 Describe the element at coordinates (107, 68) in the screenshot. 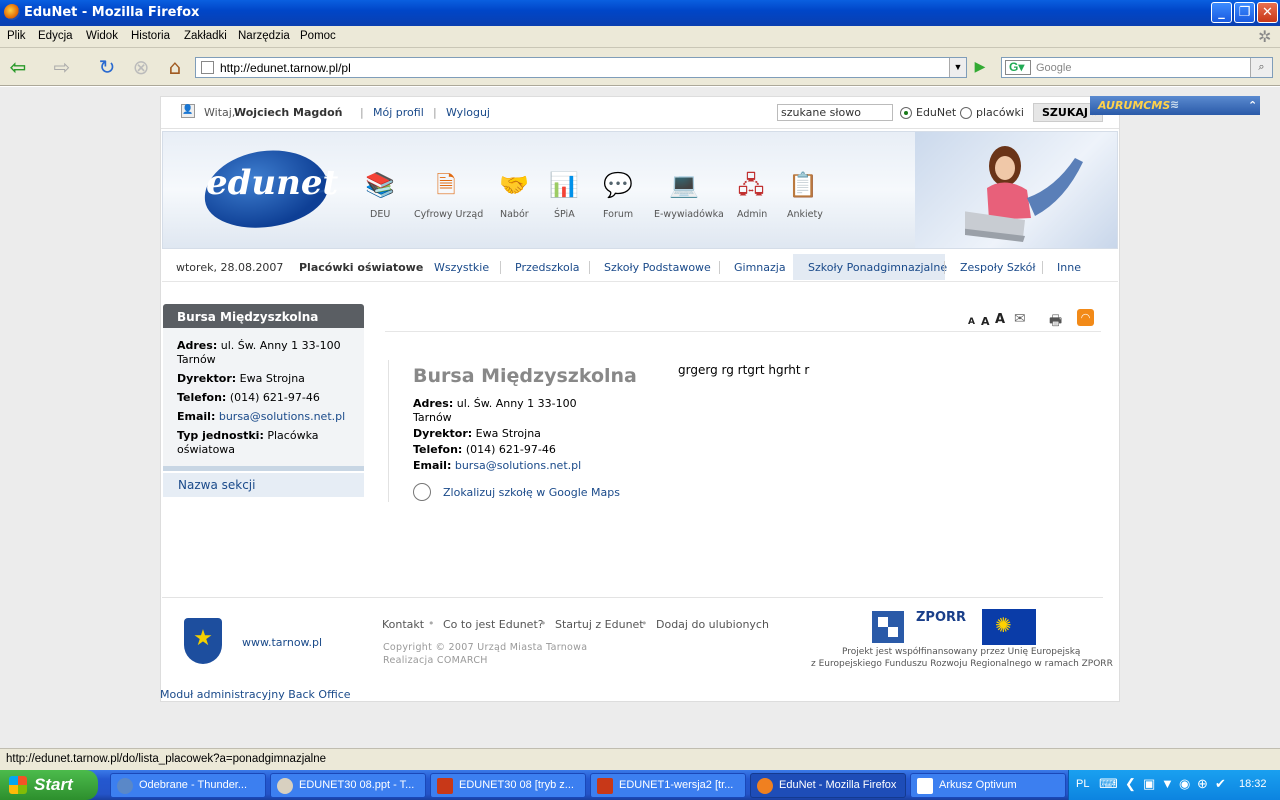

I see `reload-icon: ↻` at that location.